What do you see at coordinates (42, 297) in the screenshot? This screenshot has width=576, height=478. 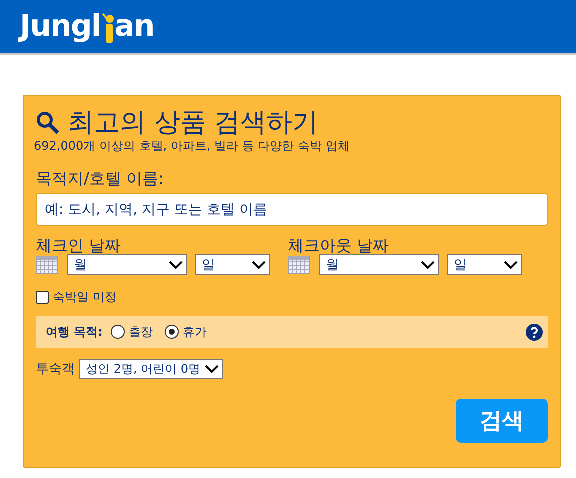 I see `checkbox` at bounding box center [42, 297].